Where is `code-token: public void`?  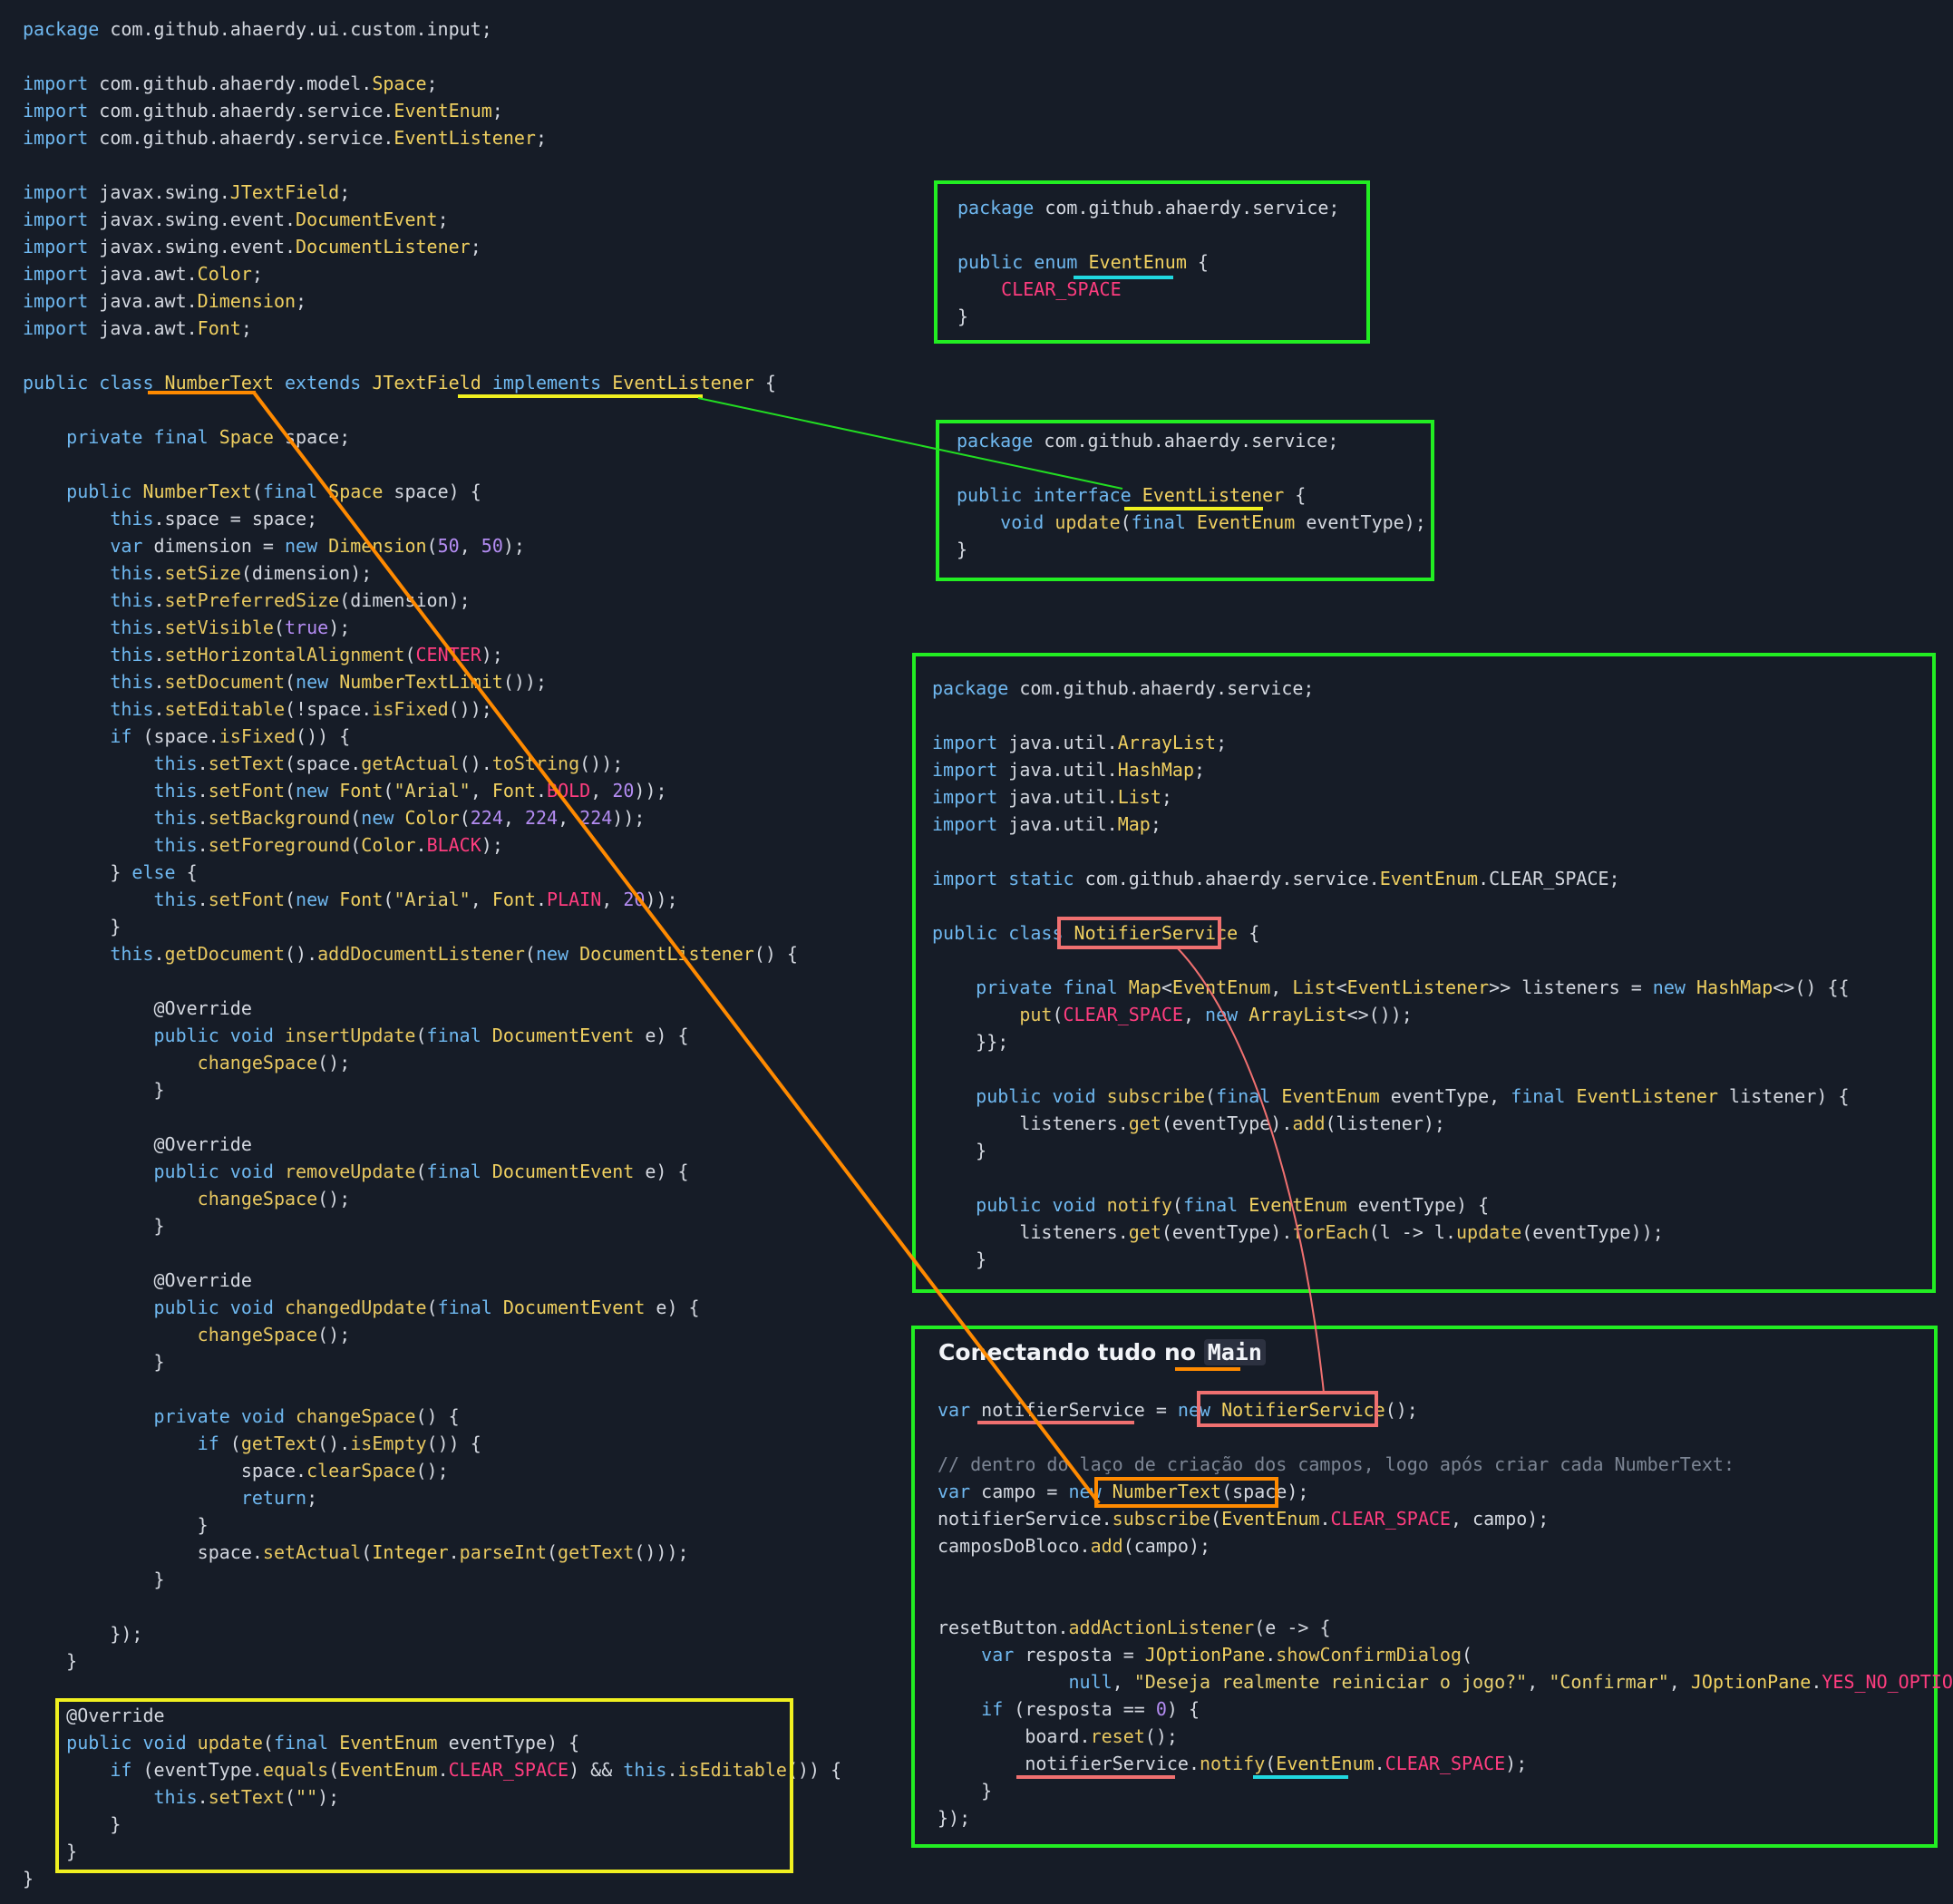 code-token: public void is located at coordinates (154, 1171).